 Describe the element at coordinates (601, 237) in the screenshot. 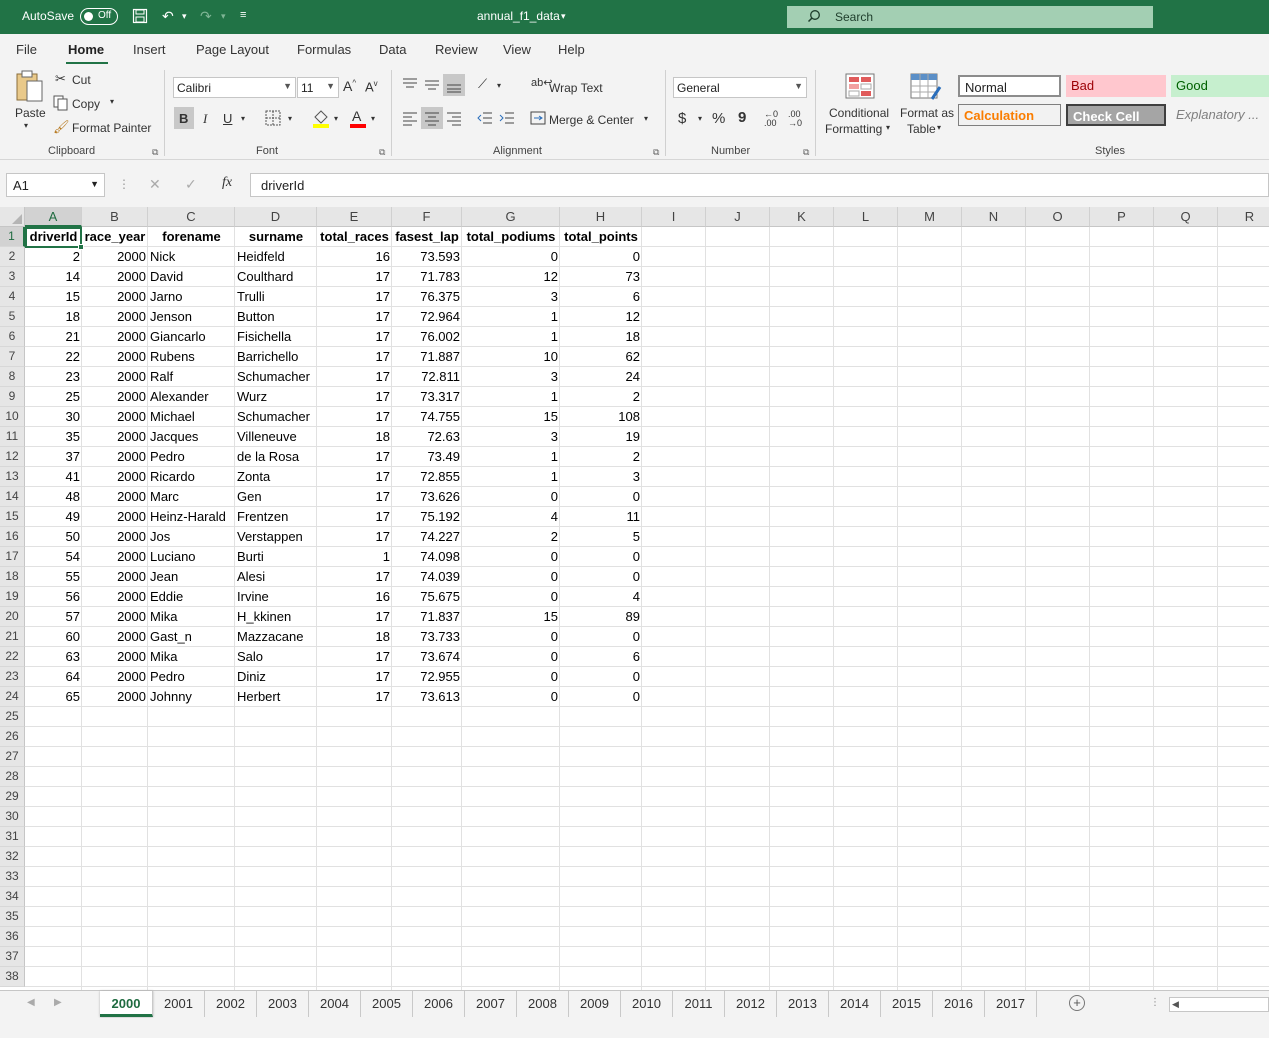

I see `header-cell: total_points` at that location.